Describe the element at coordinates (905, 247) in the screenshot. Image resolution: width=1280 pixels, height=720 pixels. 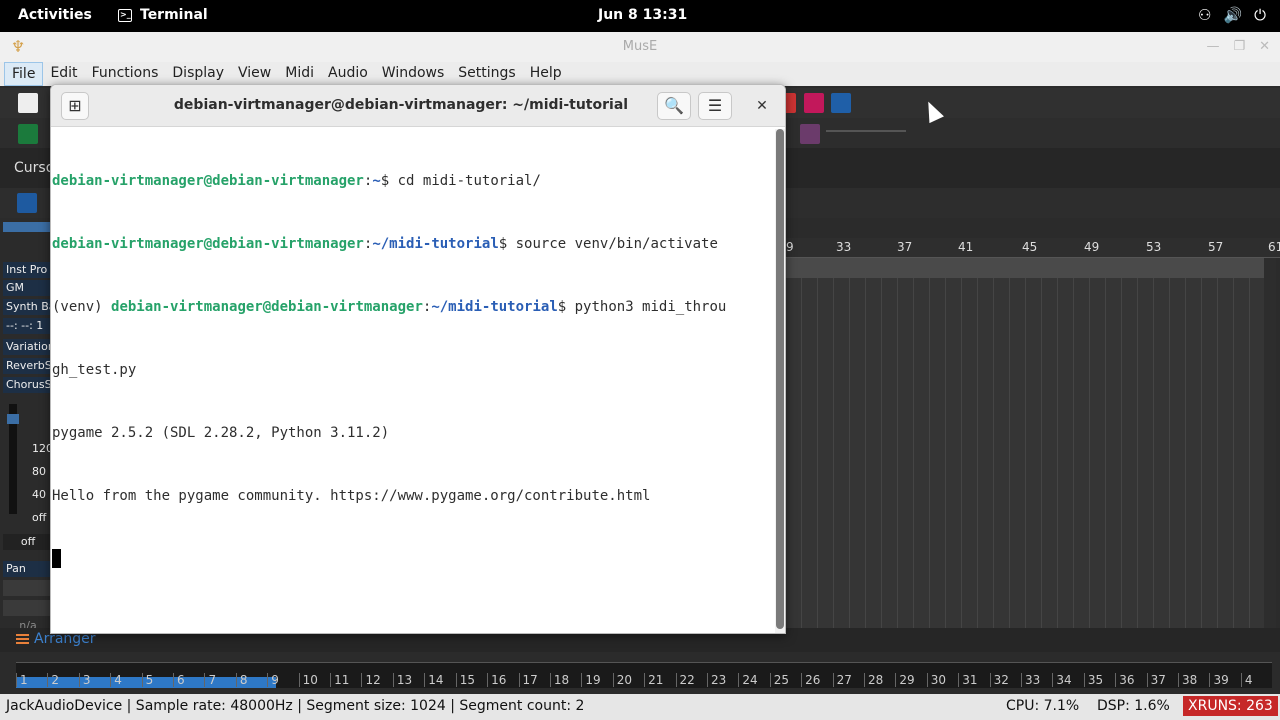
I see `ruler-tick: 37` at that location.